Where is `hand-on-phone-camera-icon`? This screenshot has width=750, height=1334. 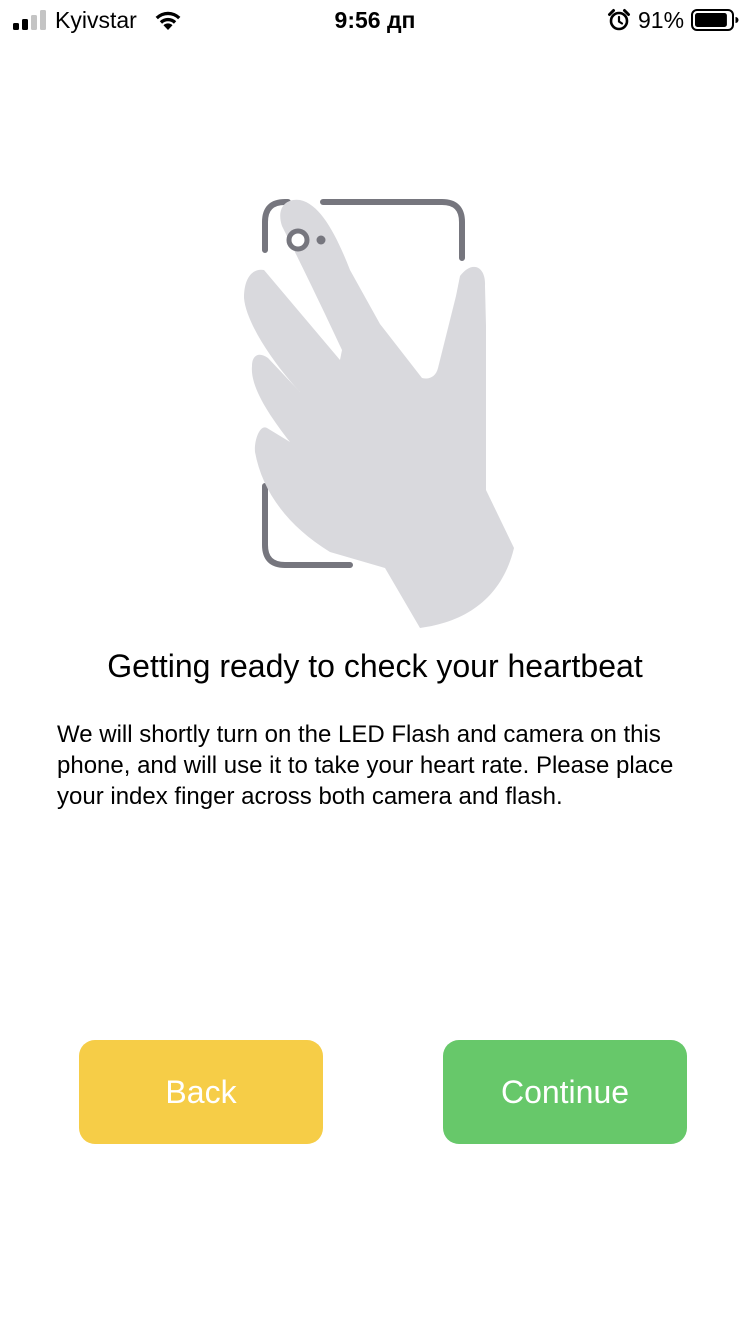
hand-on-phone-camera-icon is located at coordinates (379, 414).